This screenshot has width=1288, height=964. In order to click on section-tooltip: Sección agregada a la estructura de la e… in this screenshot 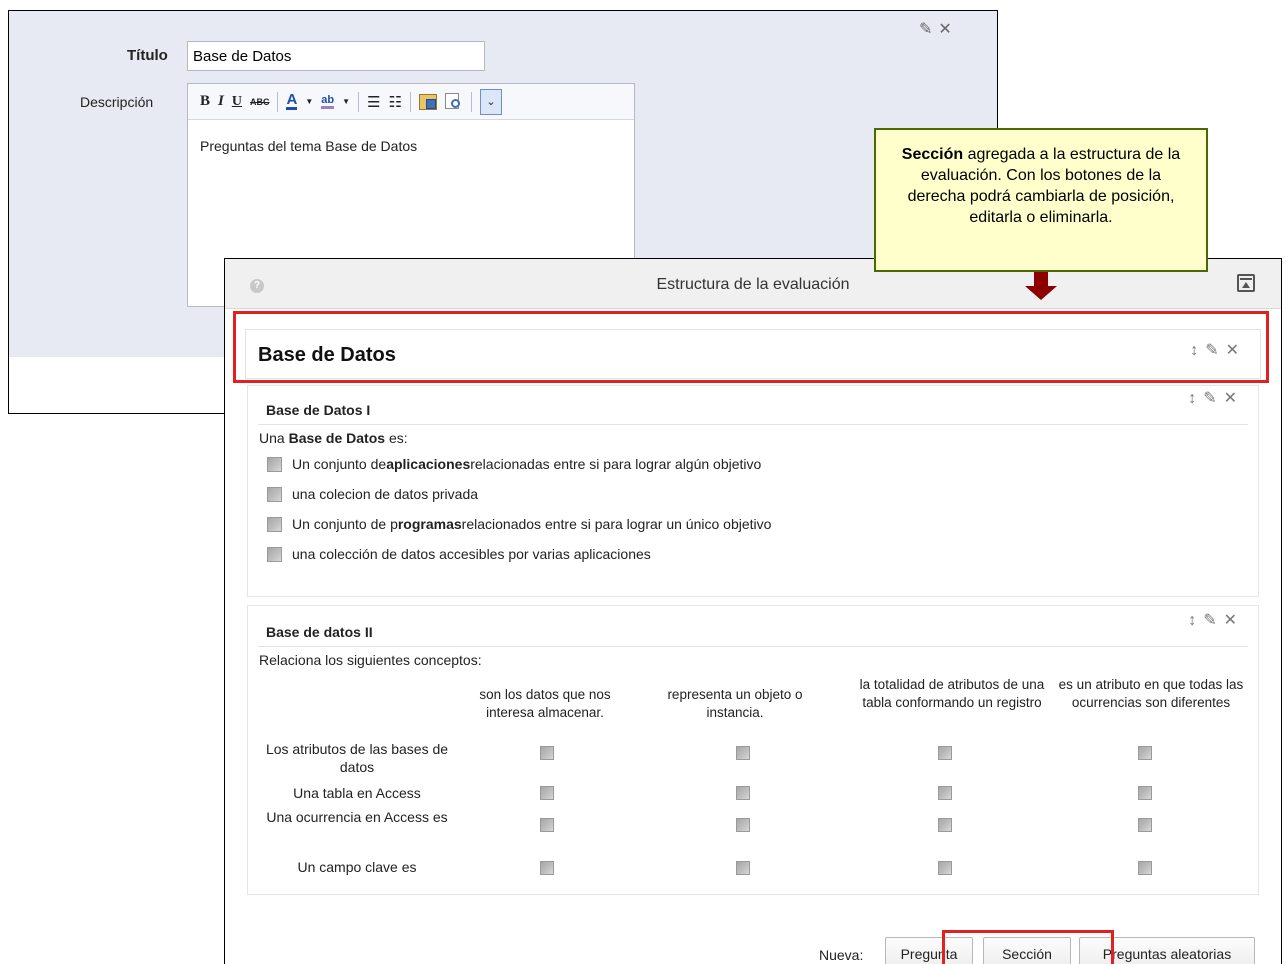, I will do `click(1041, 200)`.